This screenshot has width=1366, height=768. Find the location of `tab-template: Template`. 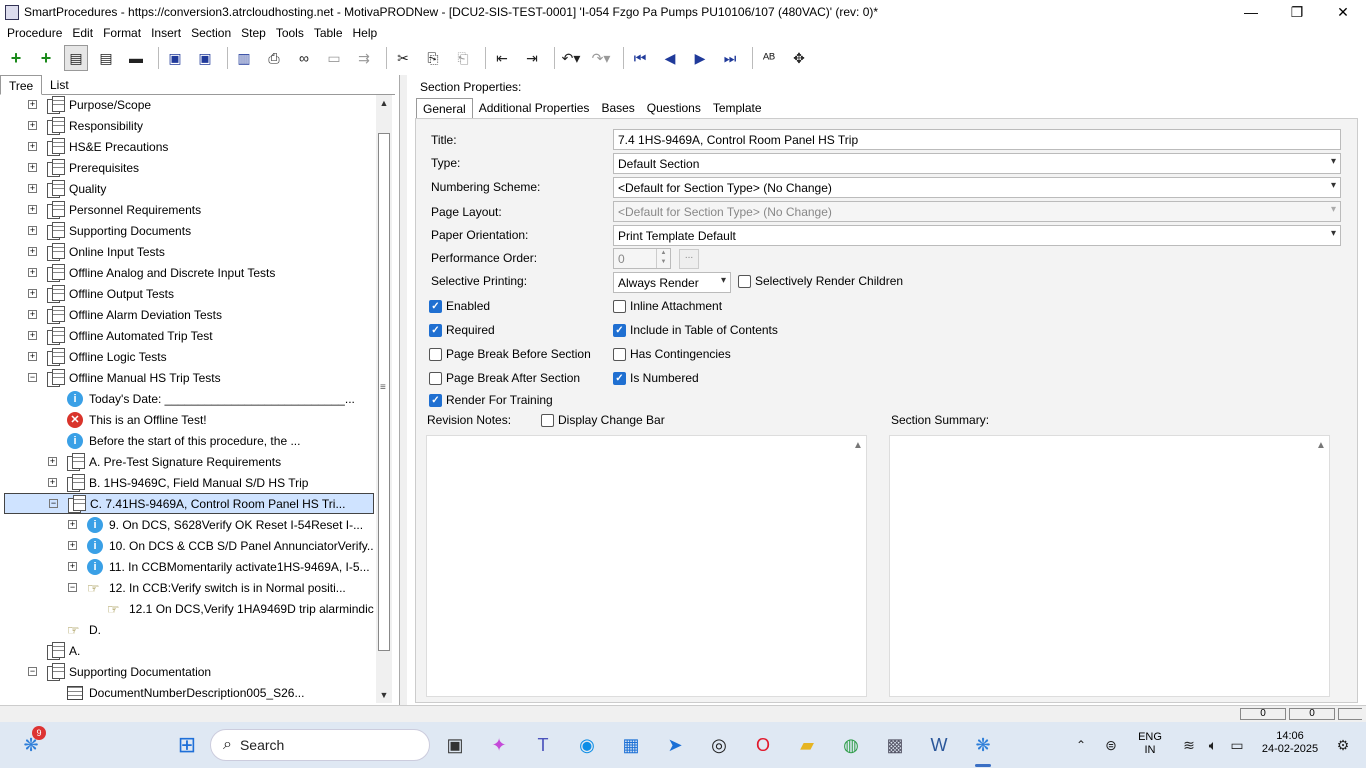

tab-template: Template is located at coordinates (737, 108).